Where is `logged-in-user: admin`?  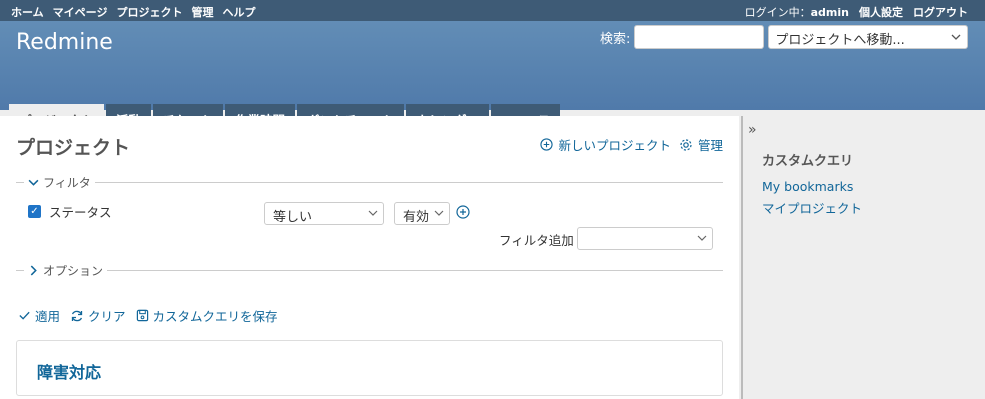 logged-in-user: admin is located at coordinates (830, 12).